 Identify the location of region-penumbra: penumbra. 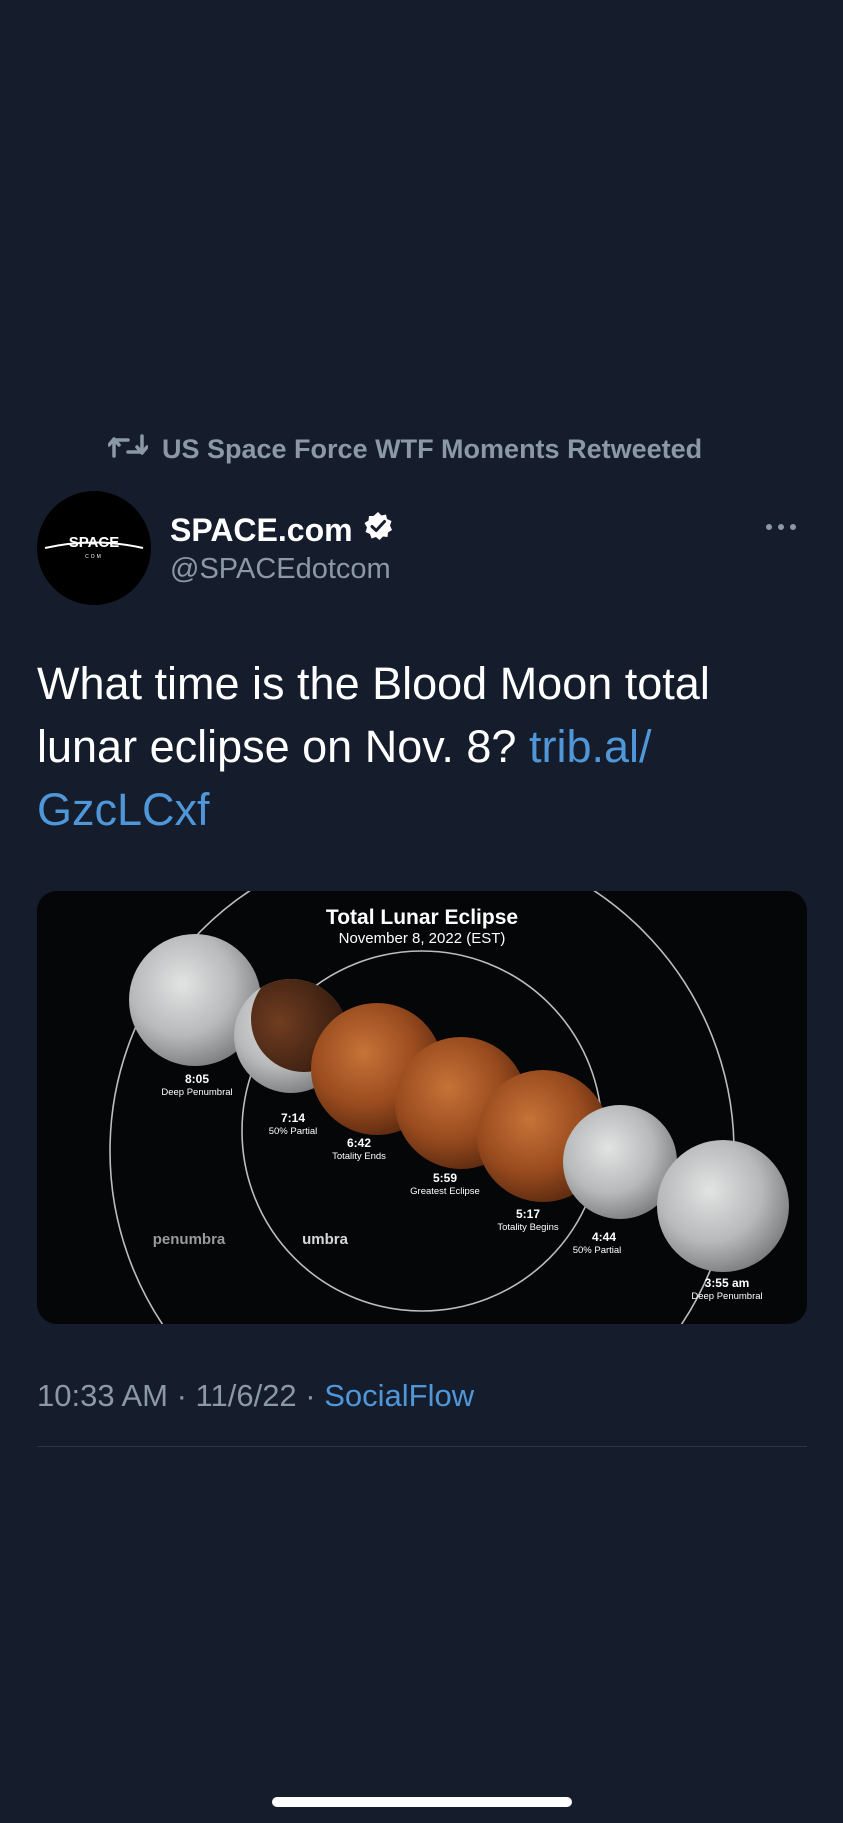
(189, 1239).